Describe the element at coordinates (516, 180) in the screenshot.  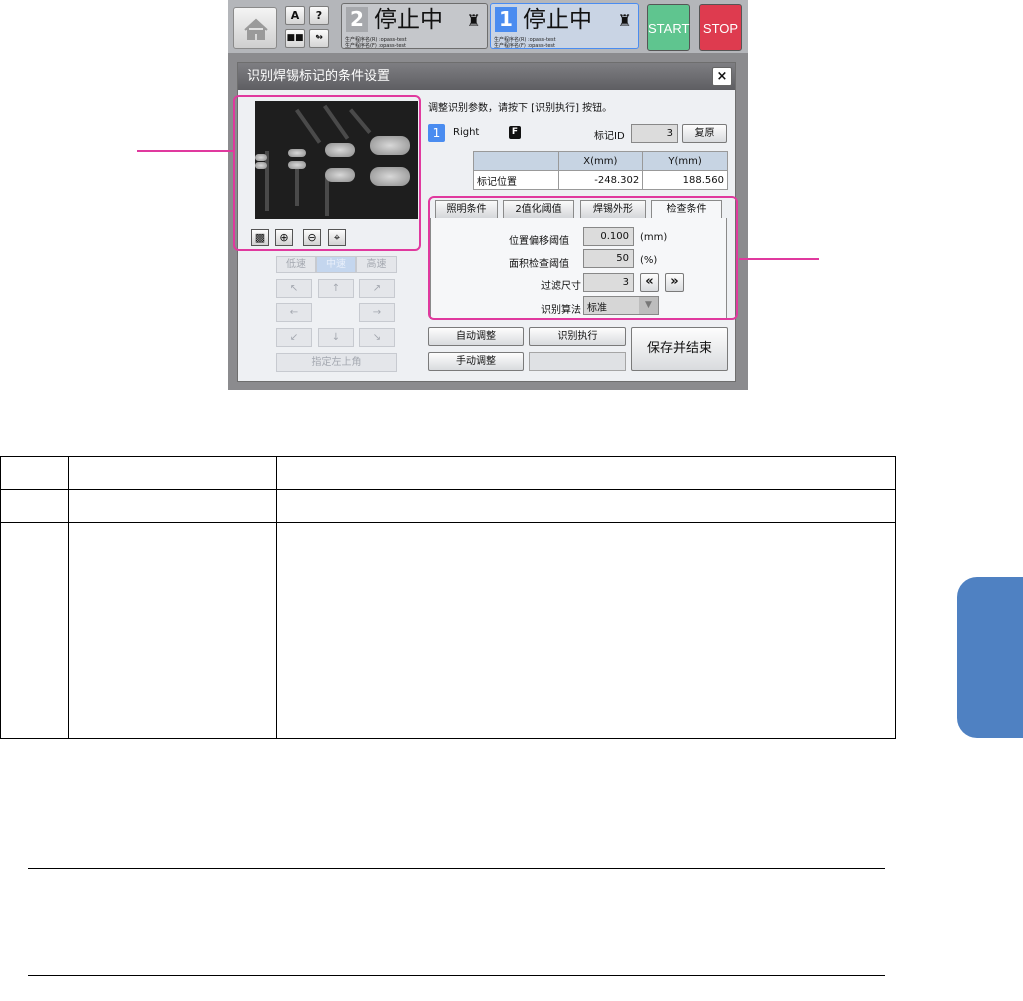
I see `row-label: 标记位置` at that location.